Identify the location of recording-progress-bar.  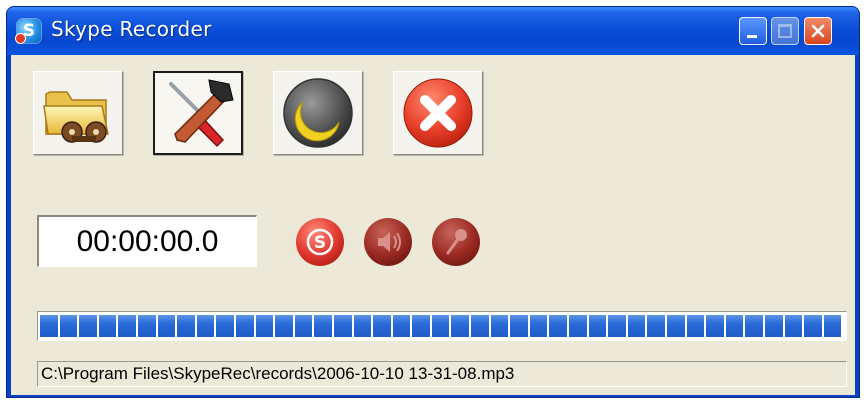
(442, 326).